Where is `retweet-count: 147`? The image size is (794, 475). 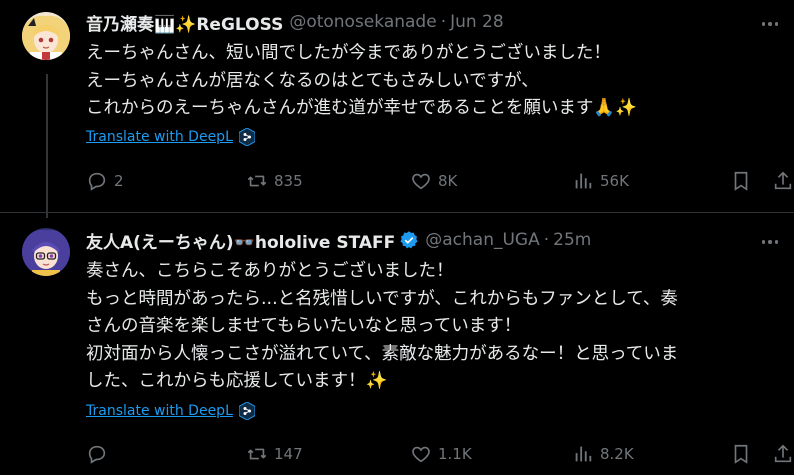 retweet-count: 147 is located at coordinates (288, 454).